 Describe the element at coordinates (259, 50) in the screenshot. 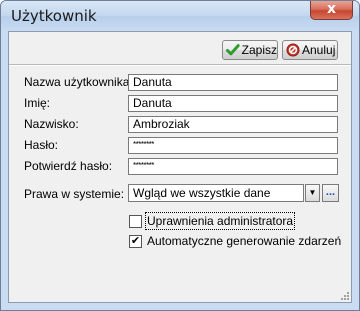

I see `save-button-label: Zapisz` at that location.